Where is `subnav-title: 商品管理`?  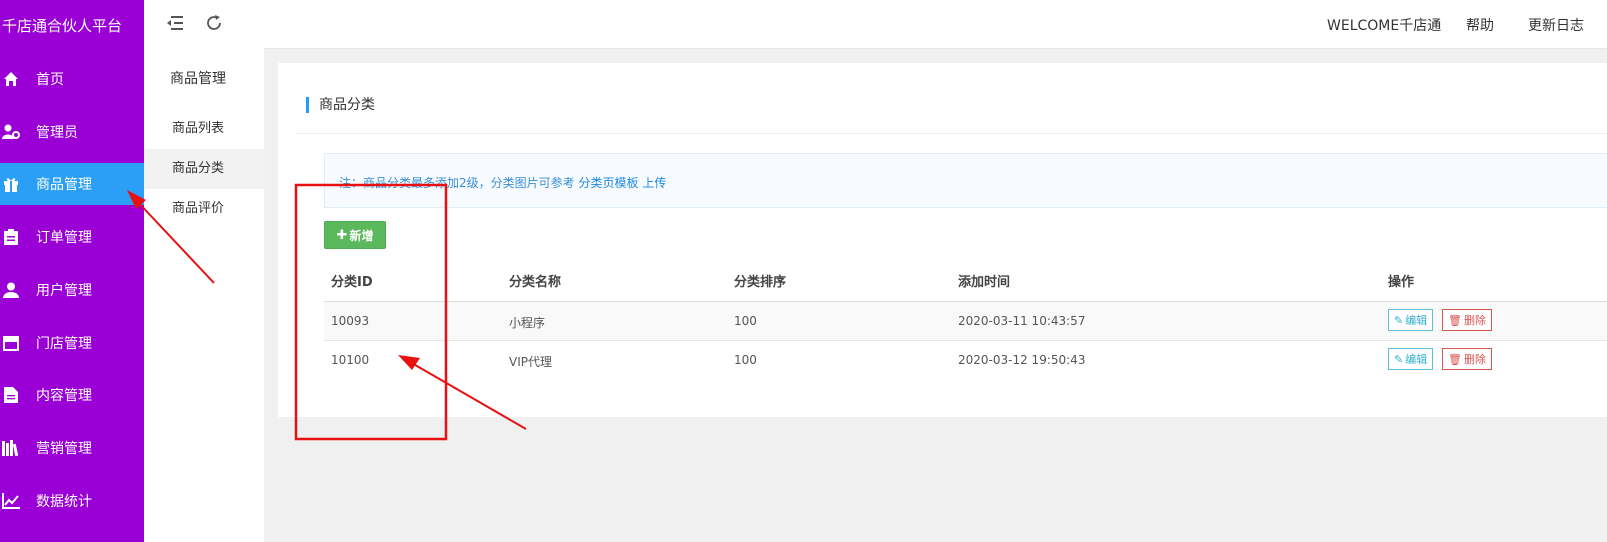
subnav-title: 商品管理 is located at coordinates (198, 79).